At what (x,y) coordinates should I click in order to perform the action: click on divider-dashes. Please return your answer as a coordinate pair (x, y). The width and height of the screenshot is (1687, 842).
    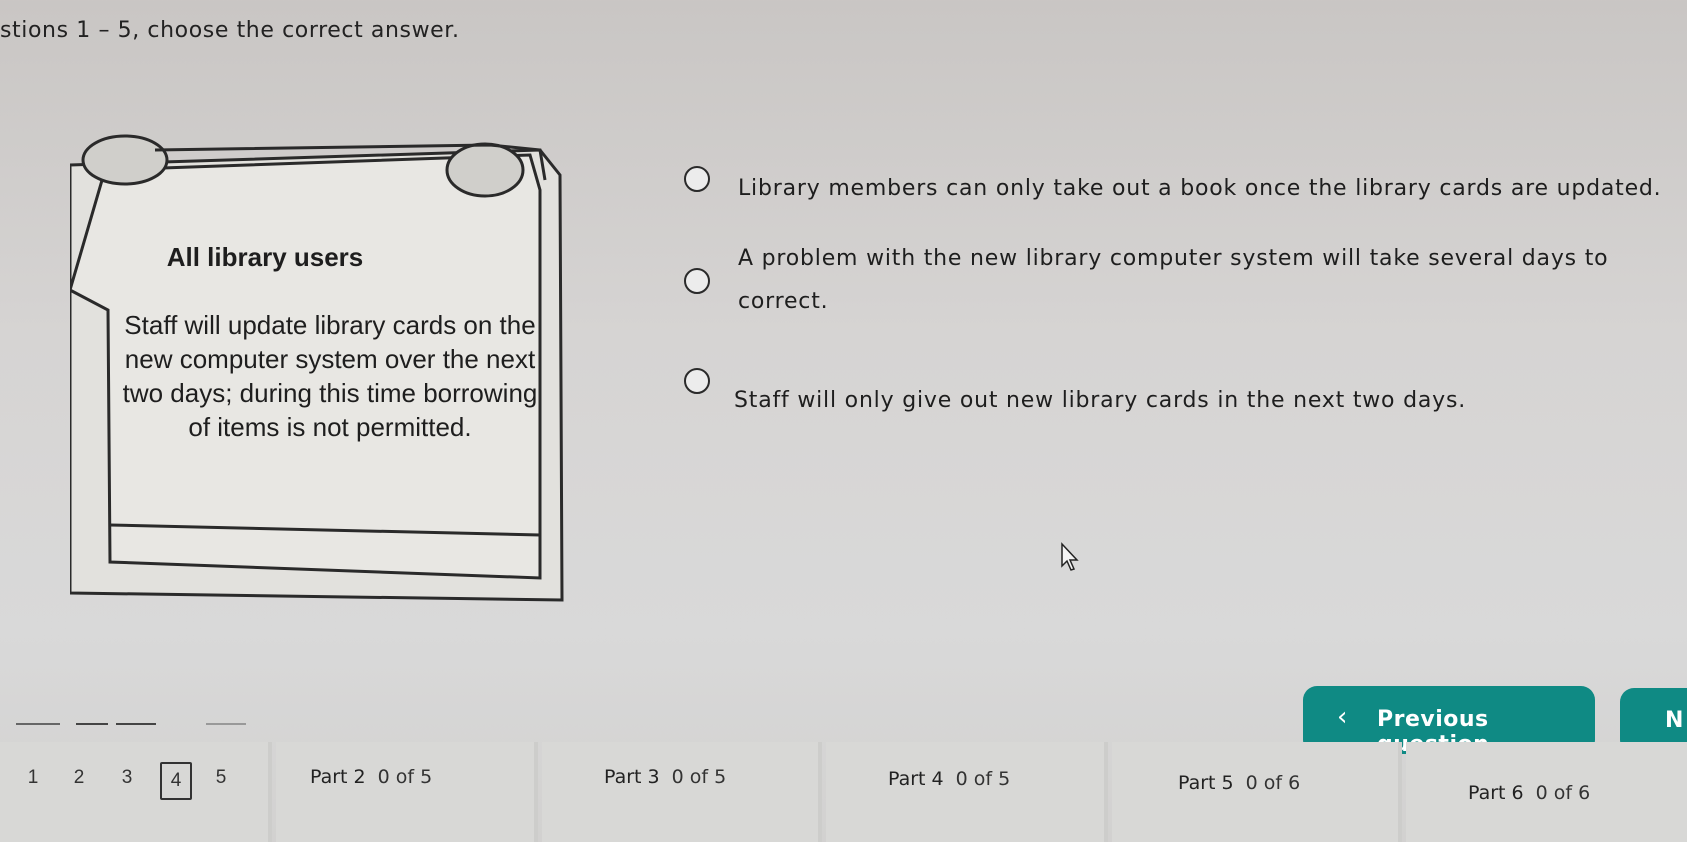
    Looking at the image, I should click on (131, 724).